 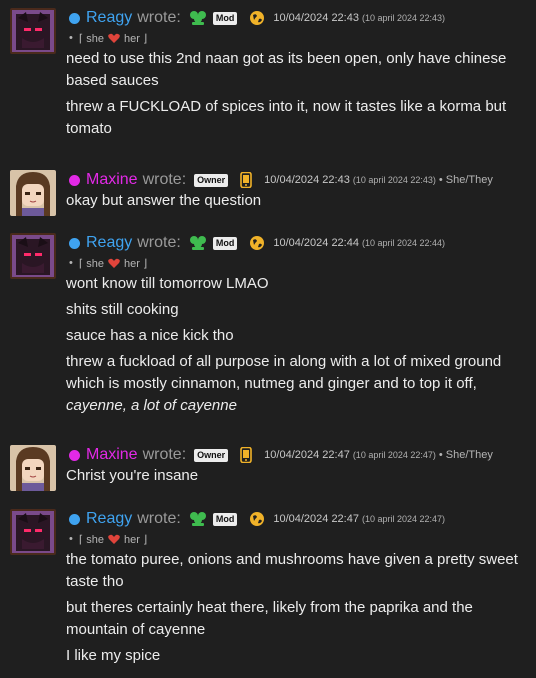 I want to click on message-text: okay but answer the question, so click(x=164, y=200).